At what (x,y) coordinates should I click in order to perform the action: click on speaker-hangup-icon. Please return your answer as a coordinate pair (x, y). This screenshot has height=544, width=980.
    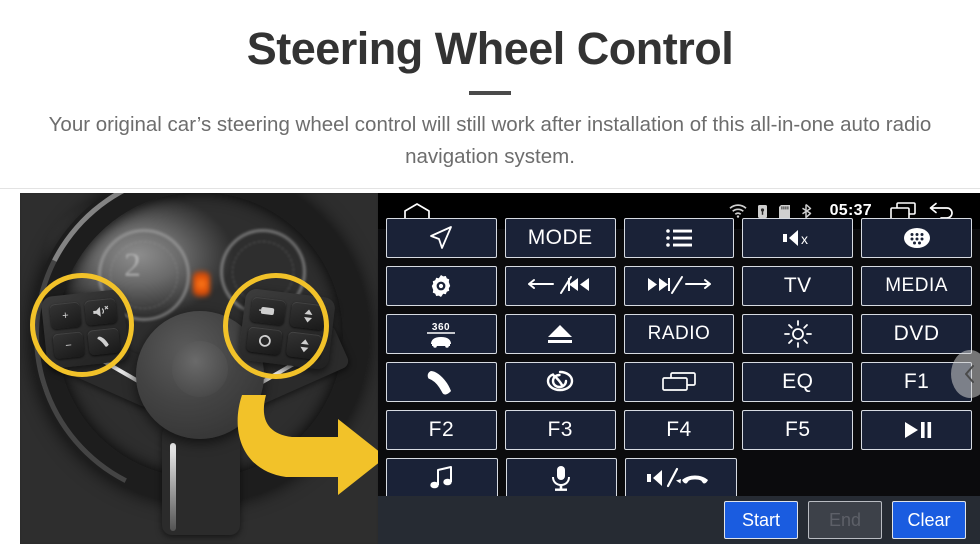
    Looking at the image, I should click on (677, 477).